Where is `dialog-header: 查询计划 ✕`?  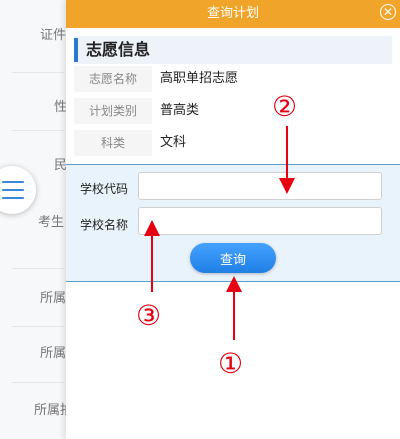
dialog-header: 查询计划 ✕ is located at coordinates (233, 14).